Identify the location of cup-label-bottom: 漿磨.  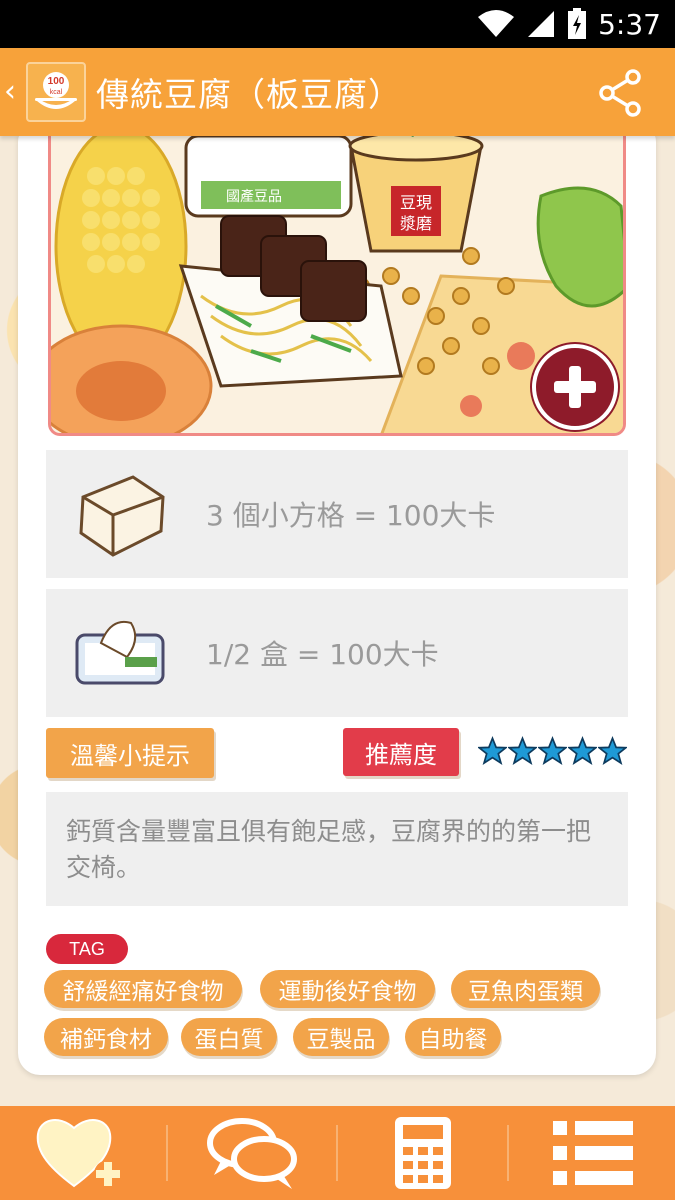
(416, 223).